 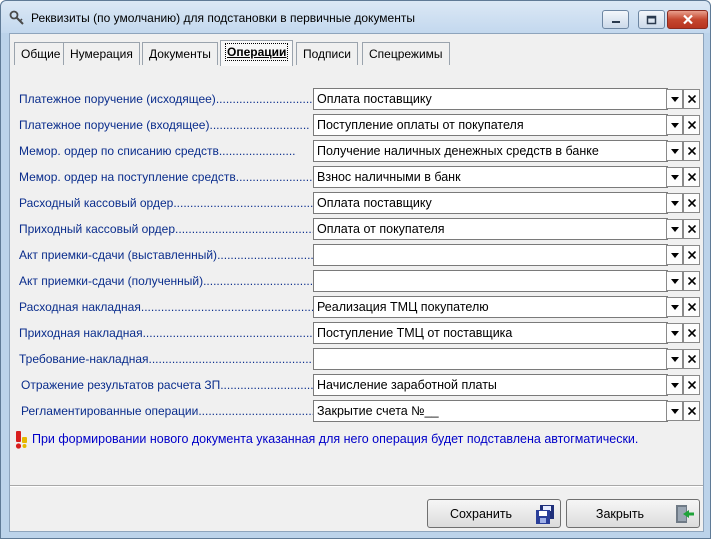 I want to click on window-close-button, so click(x=687, y=19).